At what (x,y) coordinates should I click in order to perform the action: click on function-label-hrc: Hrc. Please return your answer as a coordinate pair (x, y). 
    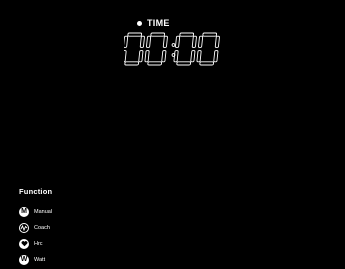
    Looking at the image, I should click on (38, 243).